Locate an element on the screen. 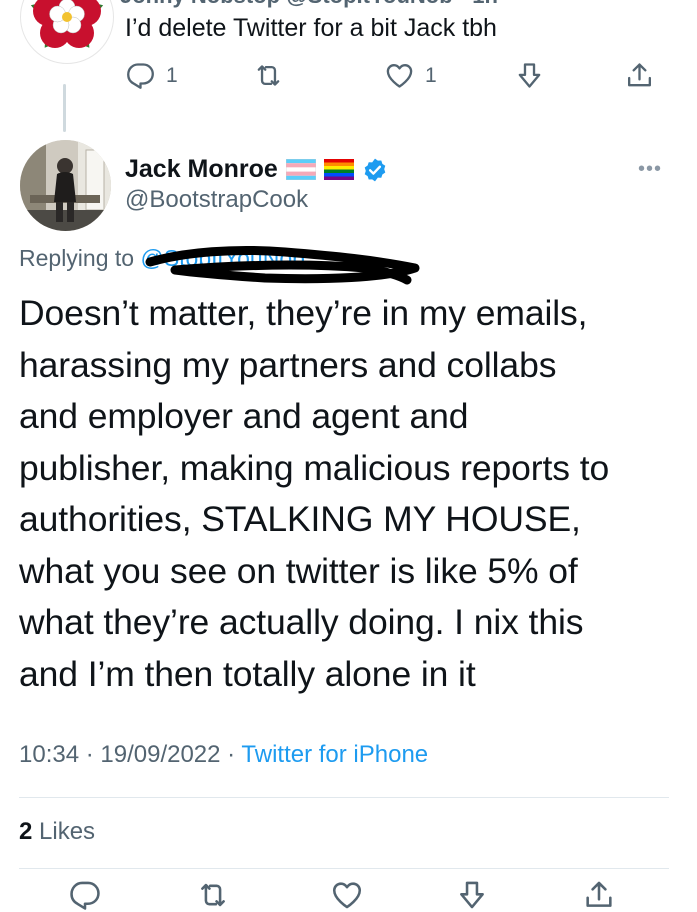 Image resolution: width=697 pixels, height=912 pixels. verified-badge-icon is located at coordinates (375, 169).